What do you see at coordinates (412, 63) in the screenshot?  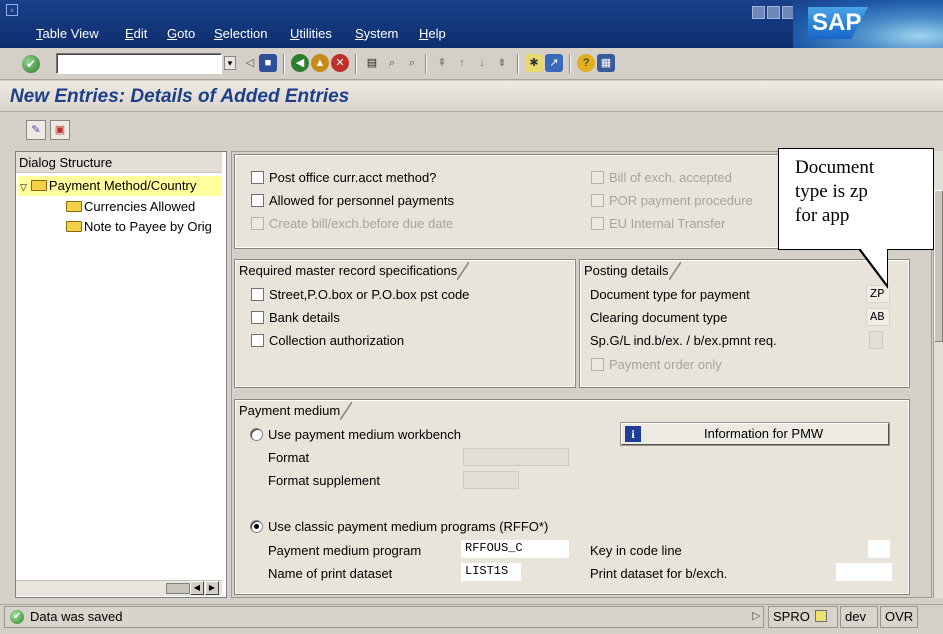 I see `find-next-icon: ⌕` at bounding box center [412, 63].